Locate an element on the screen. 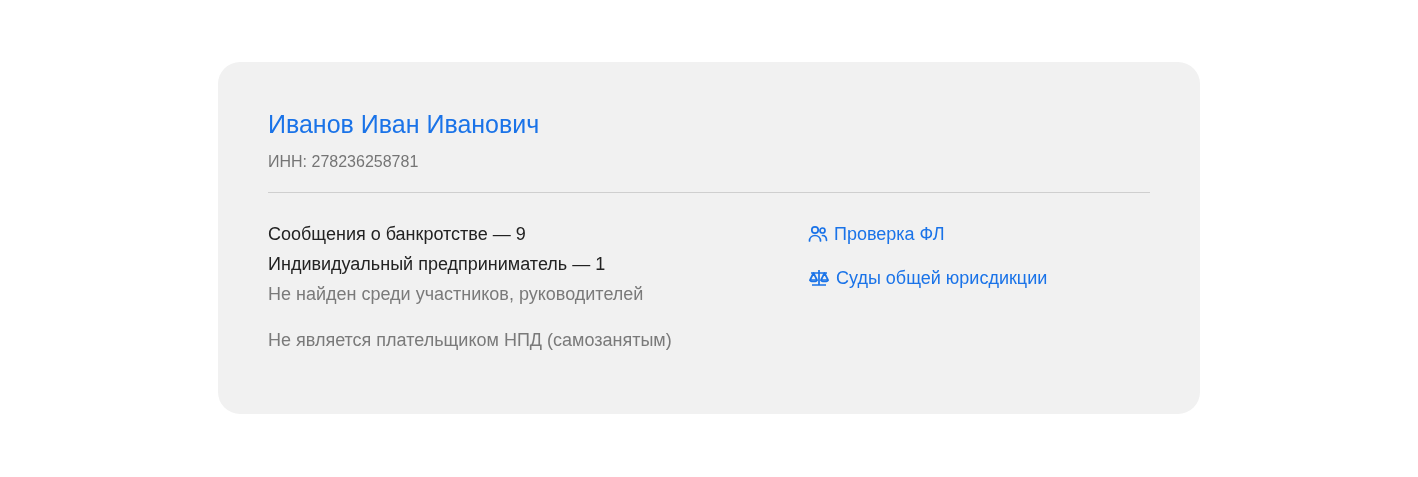 This screenshot has height=477, width=1418. person-name-link: Иванов Иван Иванович is located at coordinates (404, 124).